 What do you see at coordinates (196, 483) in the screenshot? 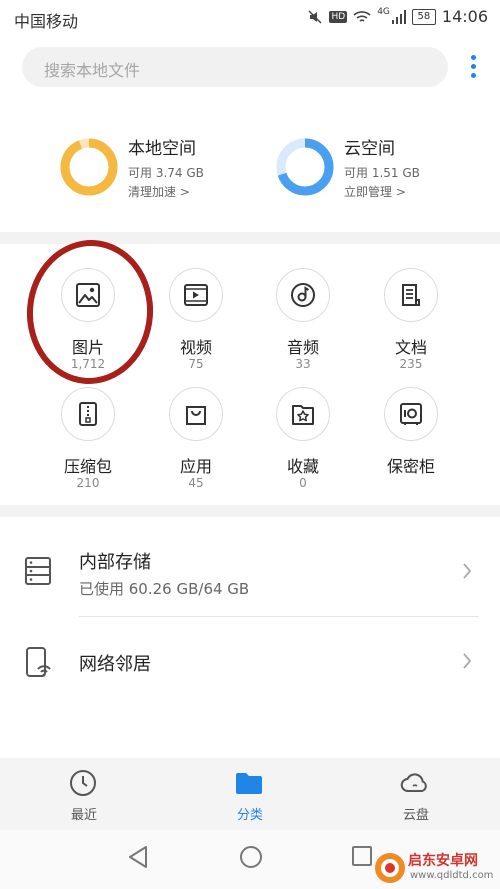
I see `category-count: 45` at bounding box center [196, 483].